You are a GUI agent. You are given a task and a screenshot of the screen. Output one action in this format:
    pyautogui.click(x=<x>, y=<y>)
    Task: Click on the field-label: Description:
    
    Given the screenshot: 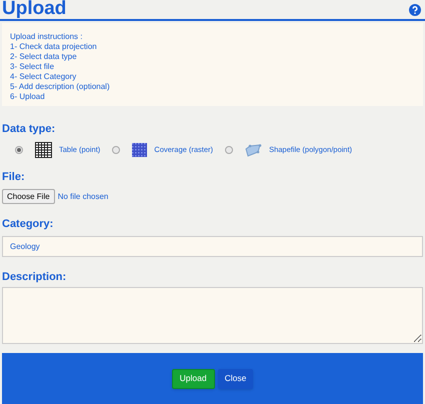 What is the action you would take?
    pyautogui.click(x=35, y=277)
    